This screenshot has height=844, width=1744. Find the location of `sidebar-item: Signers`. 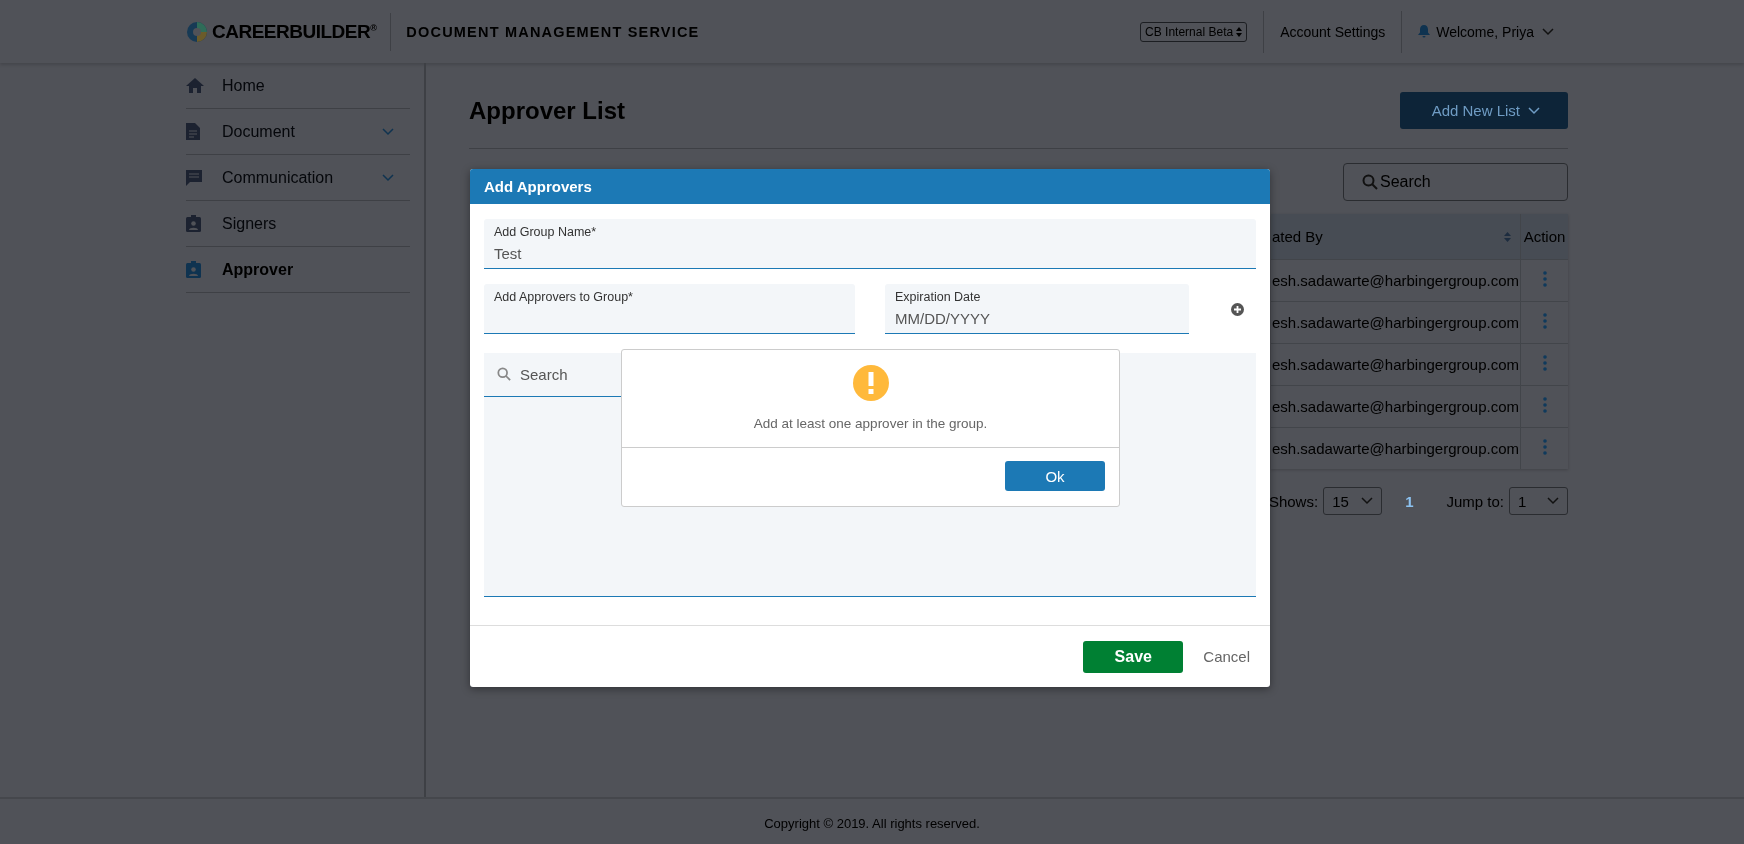

sidebar-item: Signers is located at coordinates (298, 224).